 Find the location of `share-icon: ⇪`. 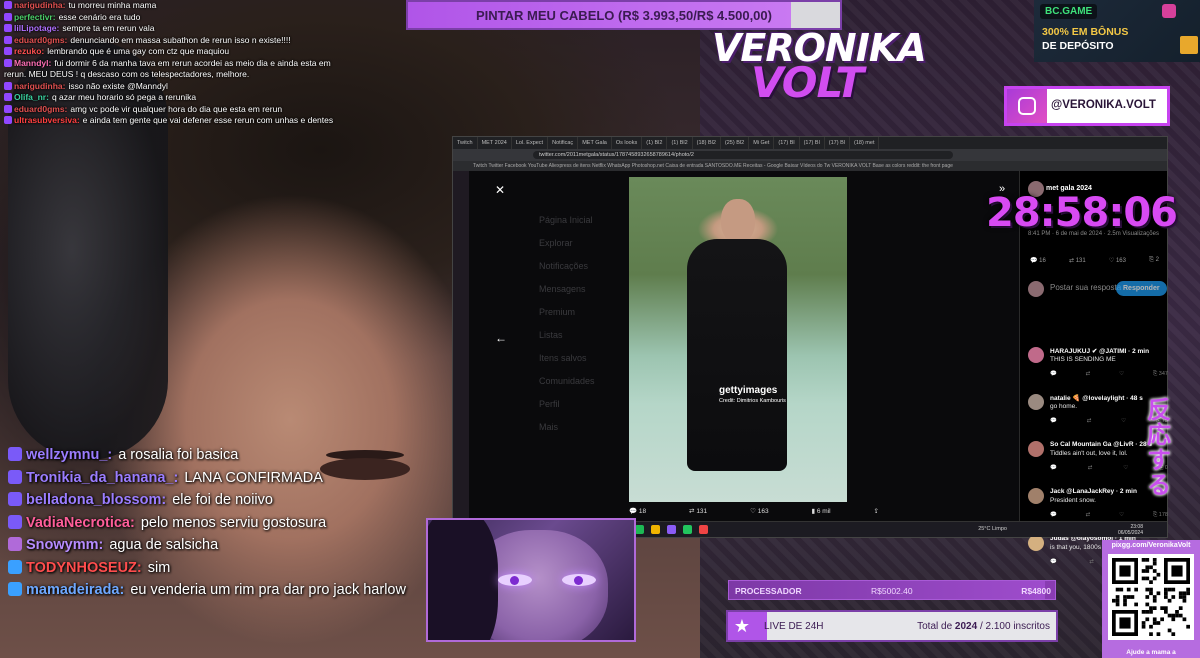

share-icon: ⇪ is located at coordinates (876, 511).